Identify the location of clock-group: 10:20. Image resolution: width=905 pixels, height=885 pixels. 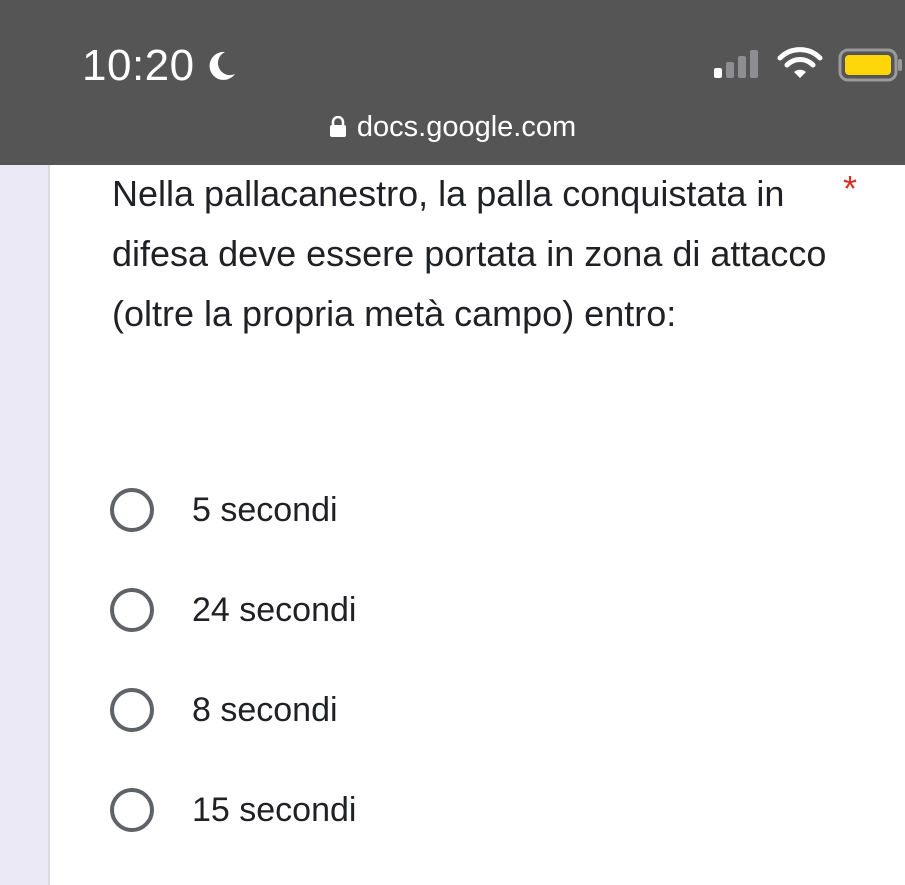
(160, 66).